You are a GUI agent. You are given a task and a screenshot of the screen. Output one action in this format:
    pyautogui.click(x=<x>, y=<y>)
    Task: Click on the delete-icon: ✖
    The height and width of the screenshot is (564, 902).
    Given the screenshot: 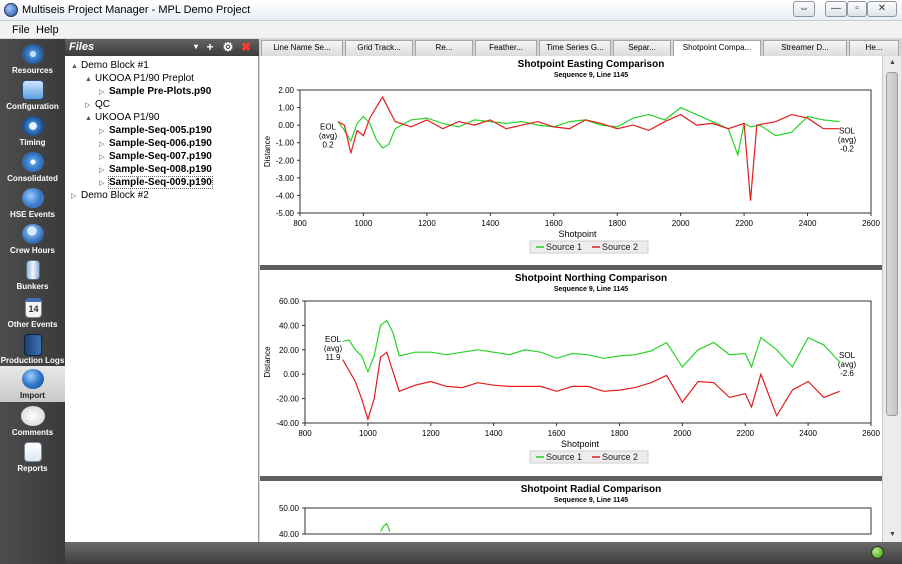 What is the action you would take?
    pyautogui.click(x=246, y=47)
    